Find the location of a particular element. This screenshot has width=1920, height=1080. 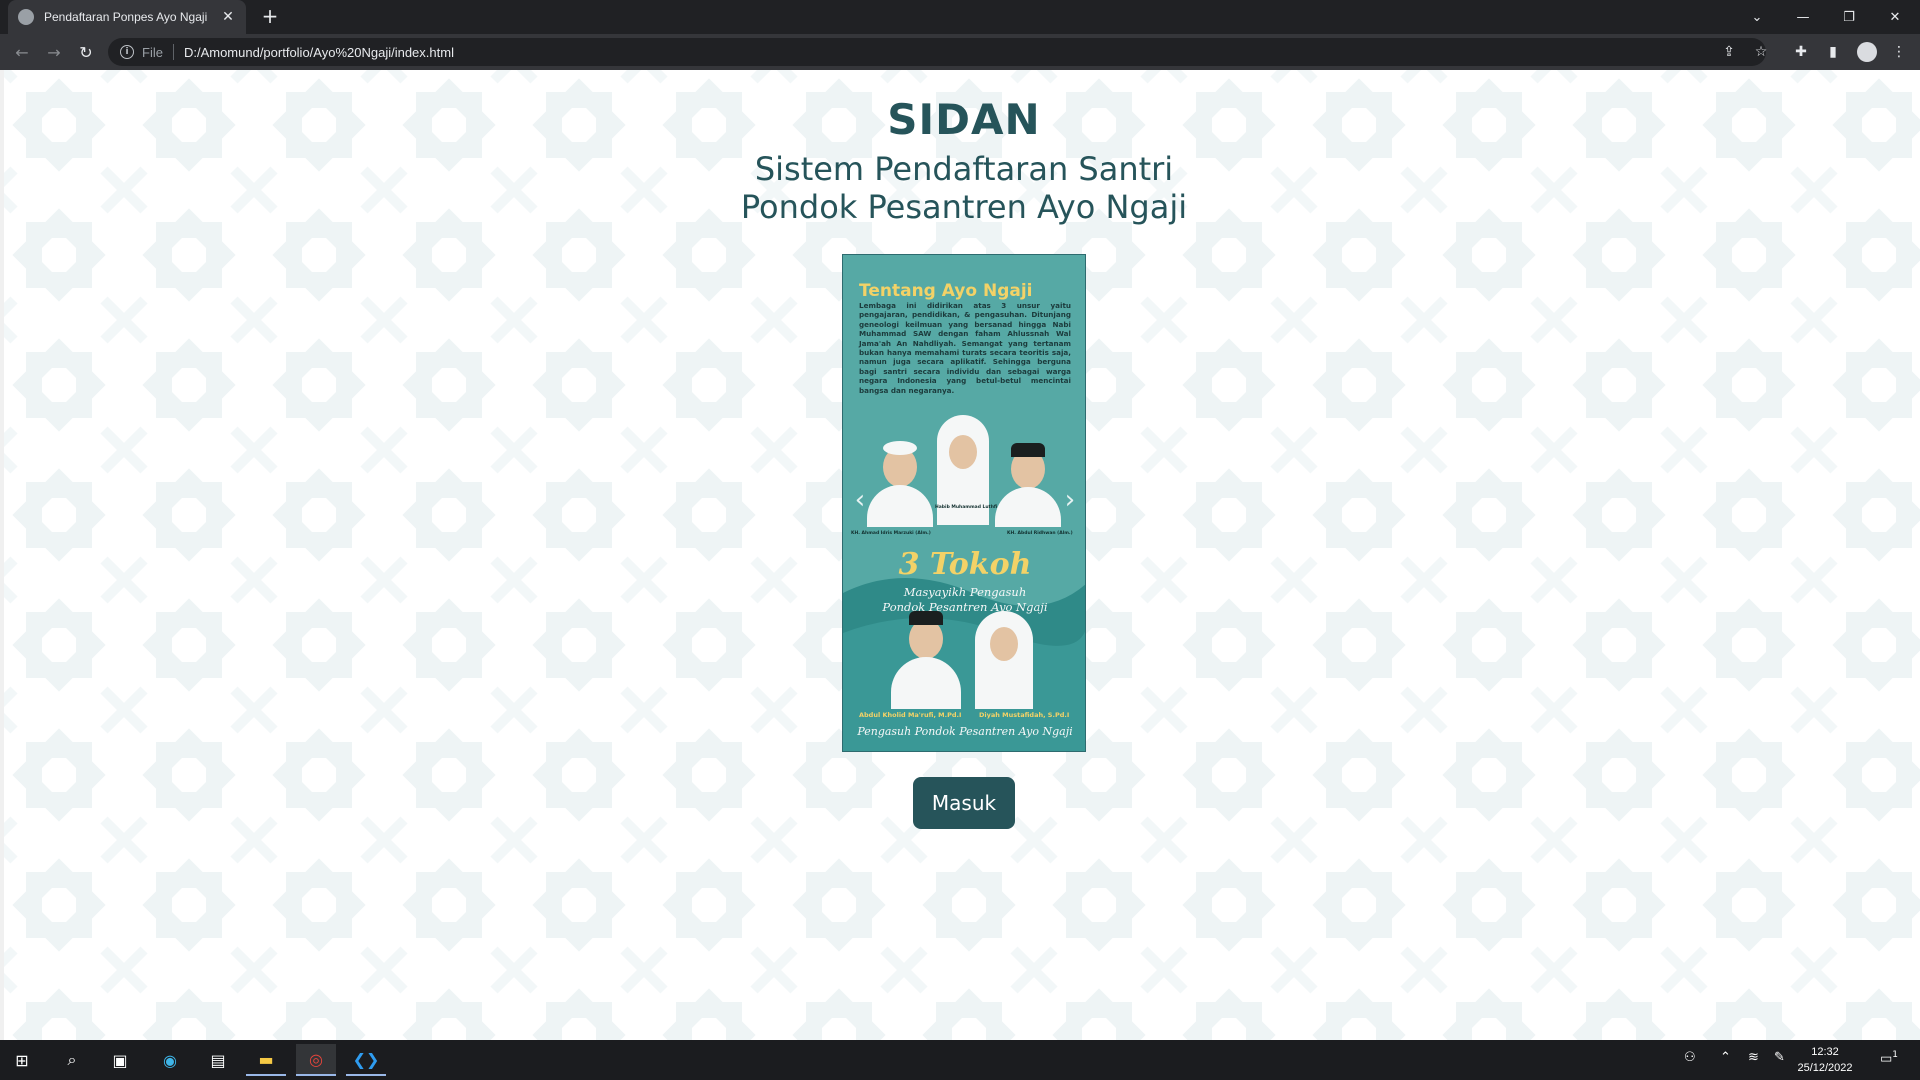

restore-button: ❐ is located at coordinates (1849, 17).